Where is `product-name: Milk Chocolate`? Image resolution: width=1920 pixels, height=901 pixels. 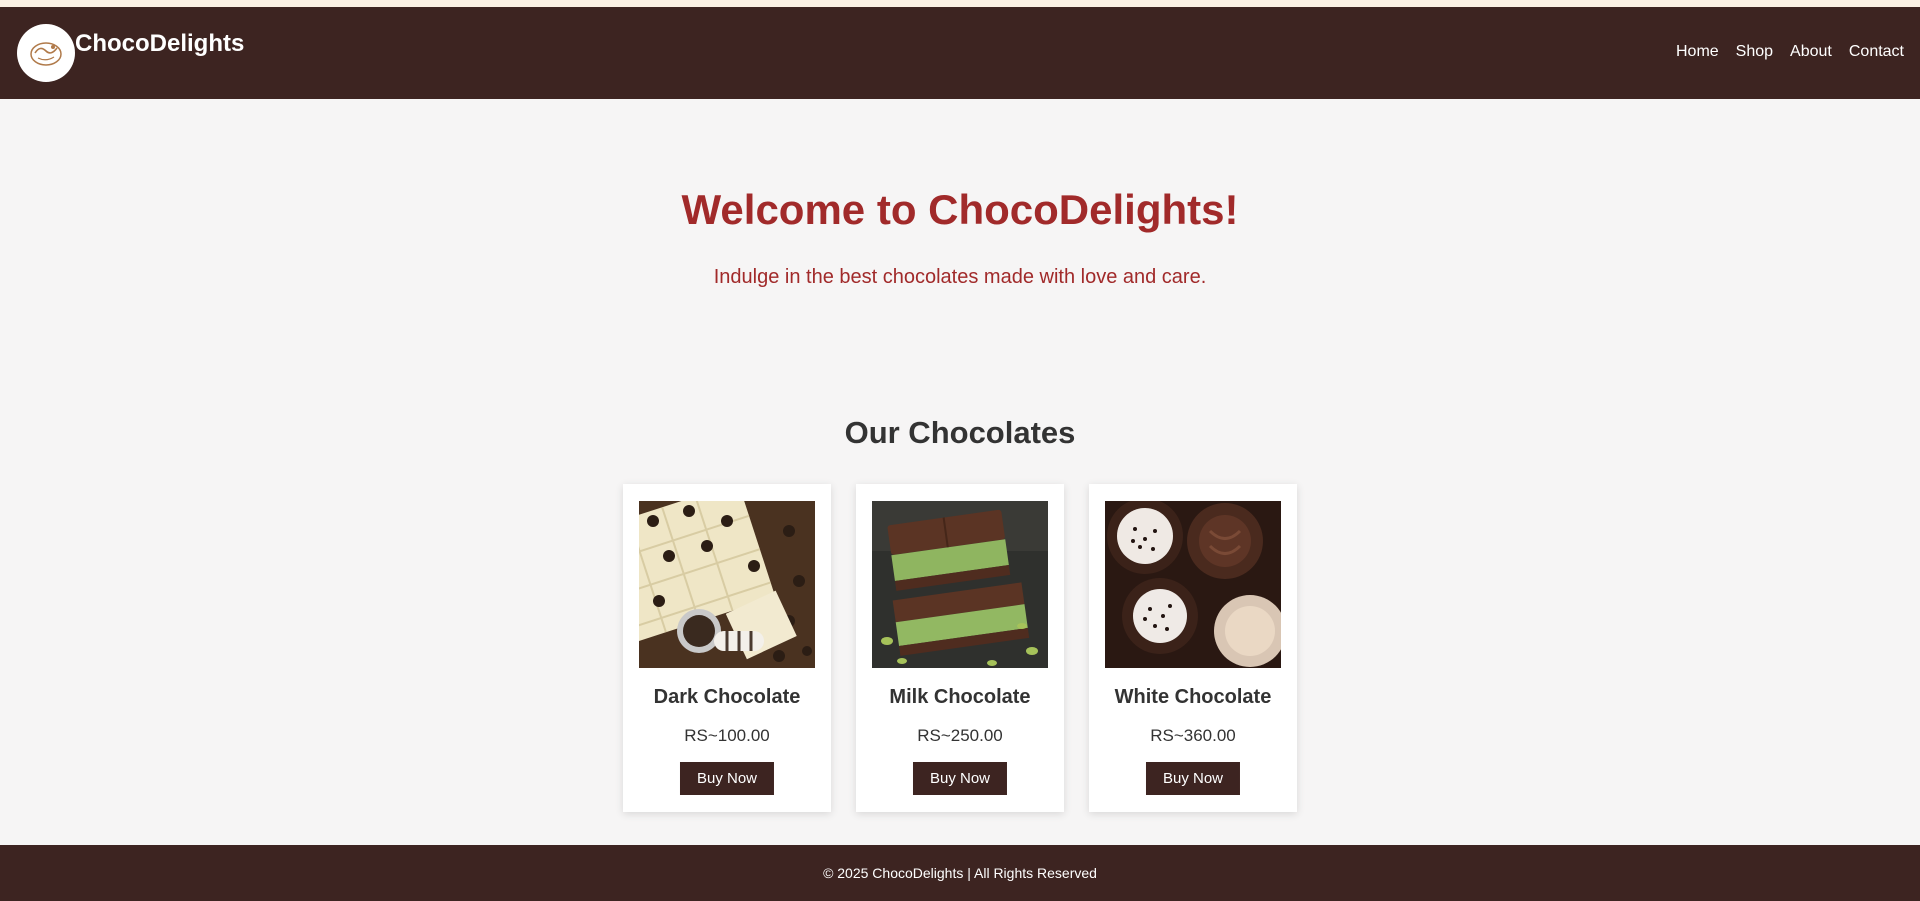
product-name: Milk Chocolate is located at coordinates (960, 697).